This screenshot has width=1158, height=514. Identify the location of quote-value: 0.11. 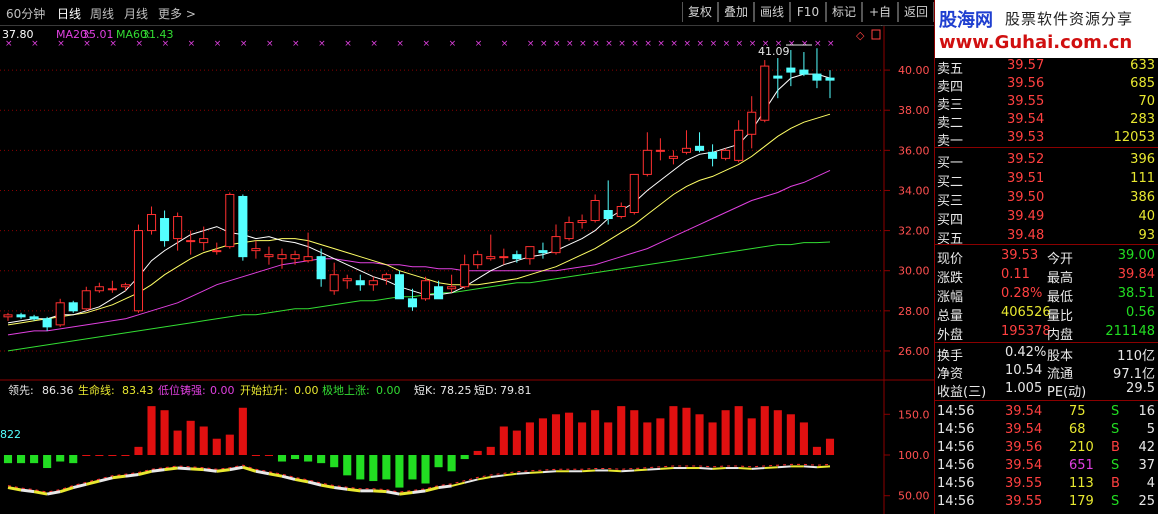
(1015, 274).